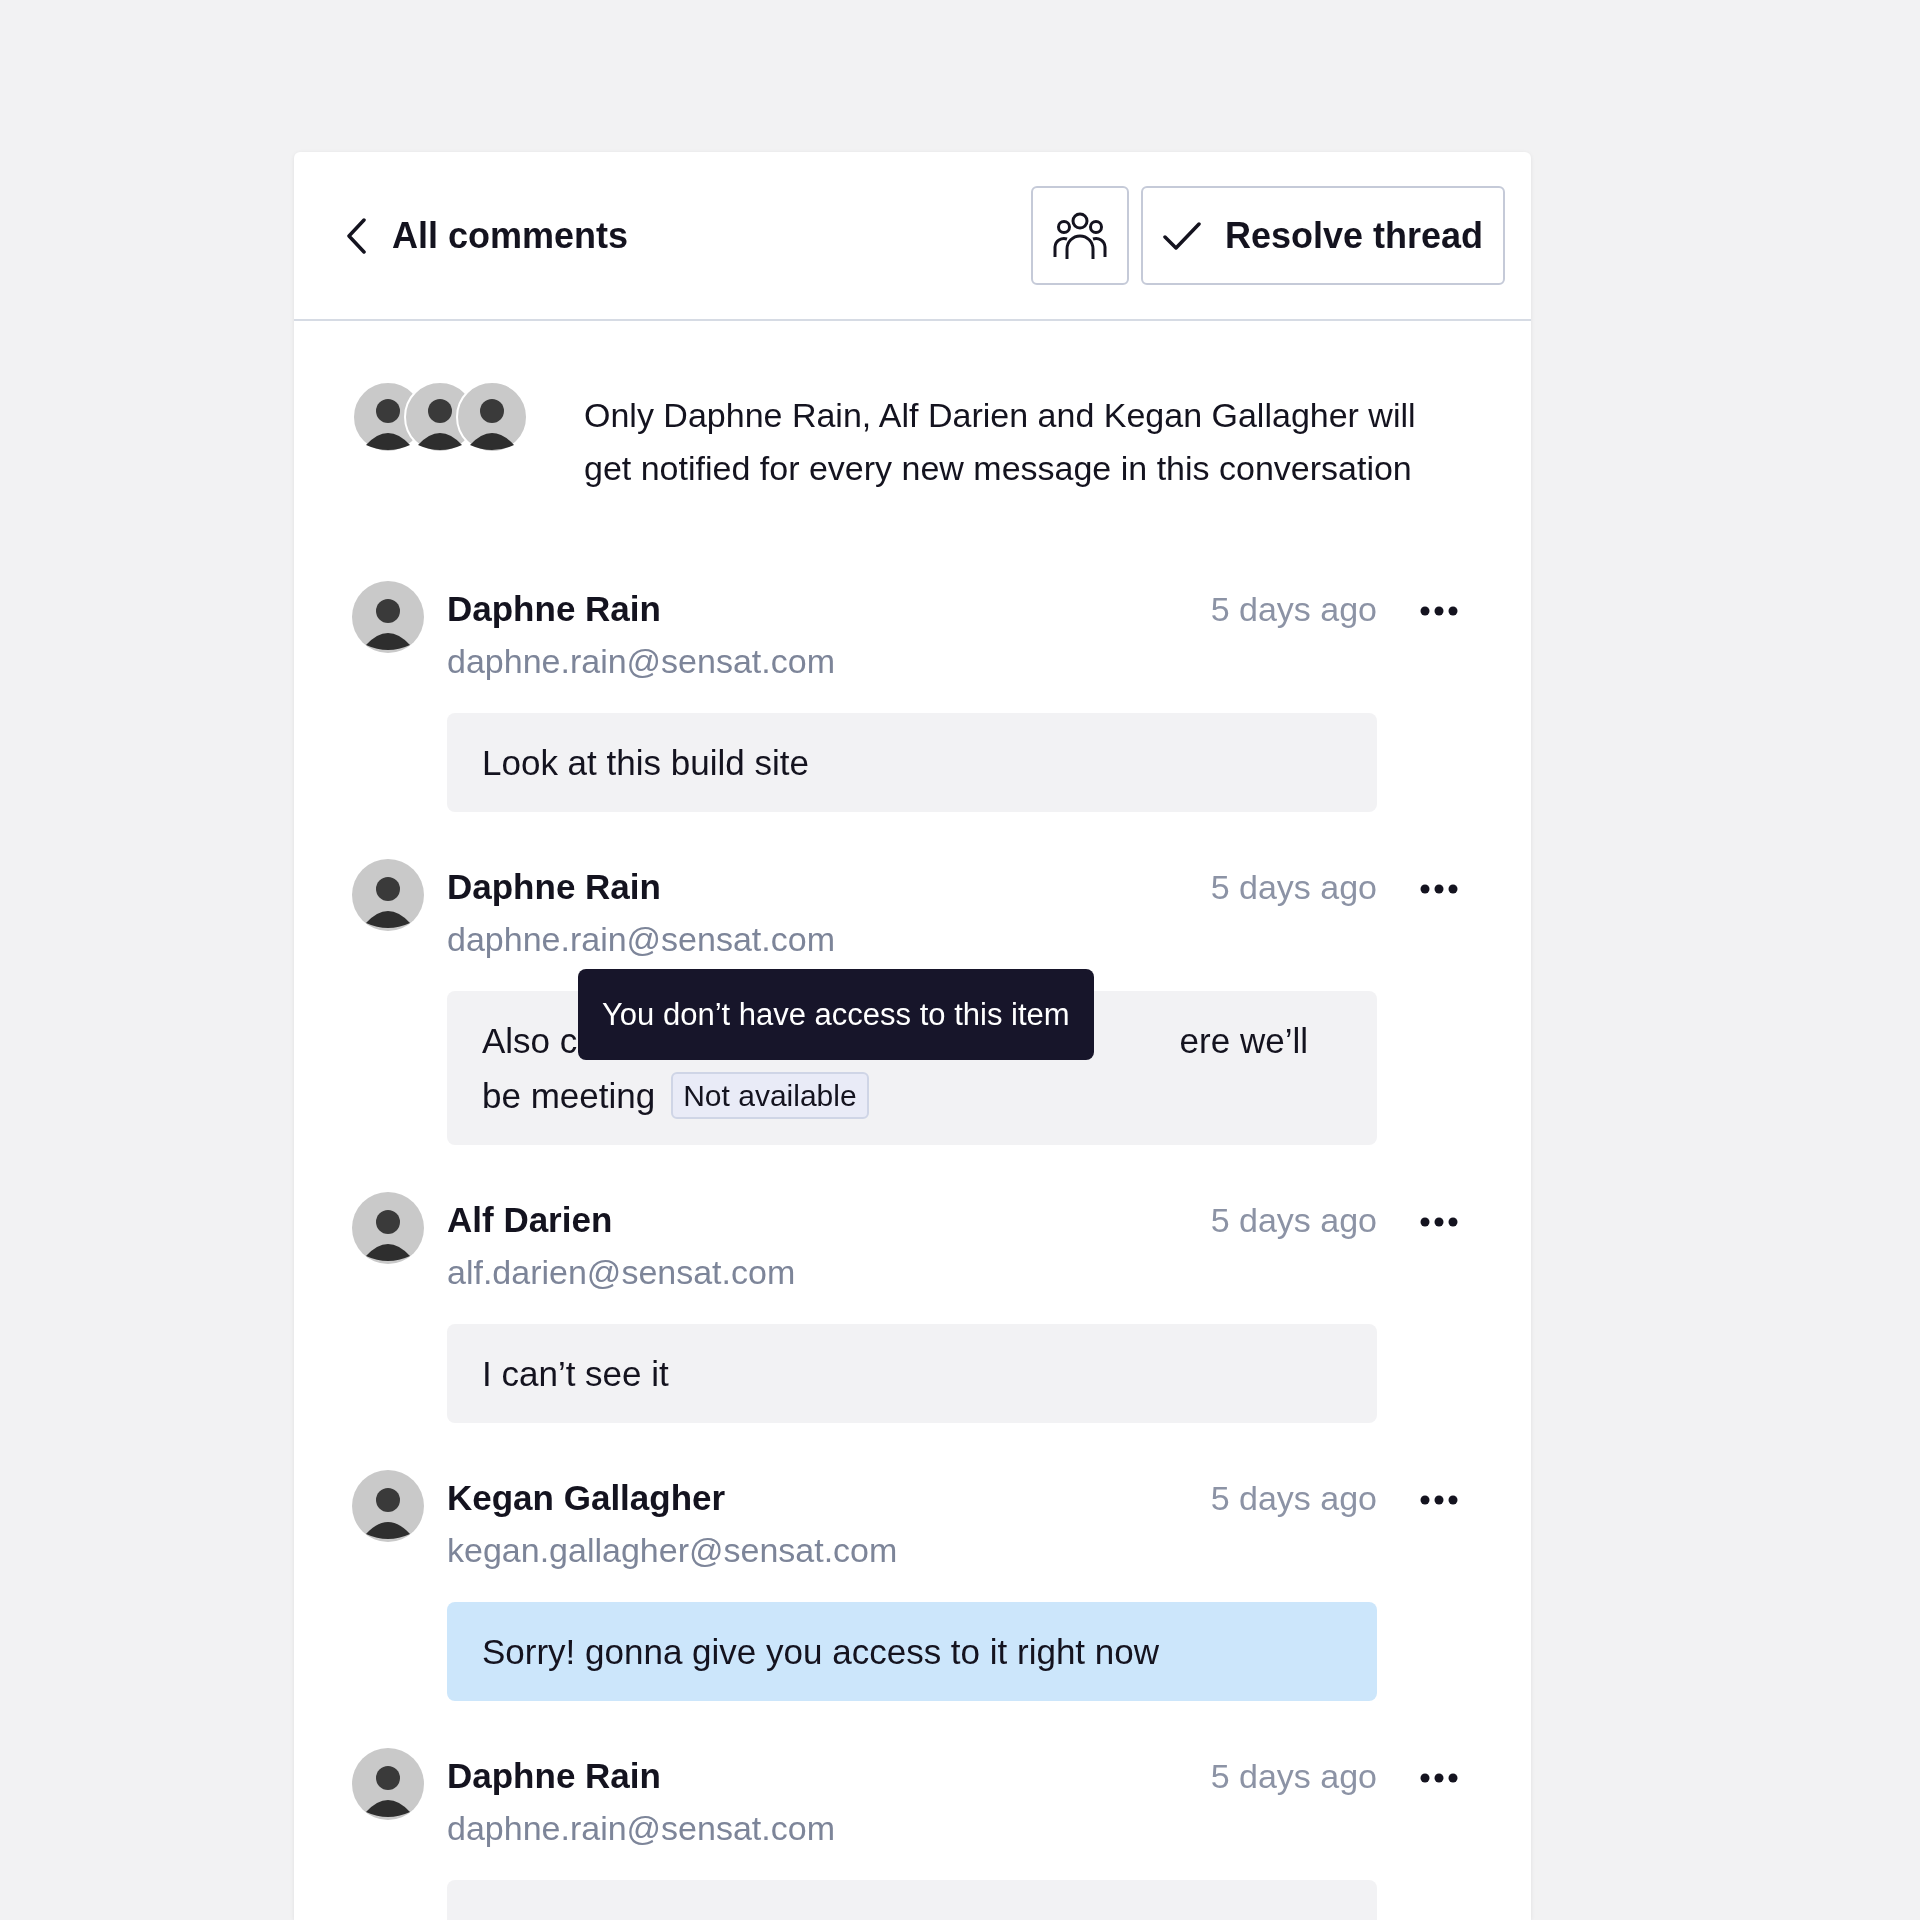 The image size is (1920, 1920). What do you see at coordinates (530, 1041) in the screenshot?
I see `message-text: Also c` at bounding box center [530, 1041].